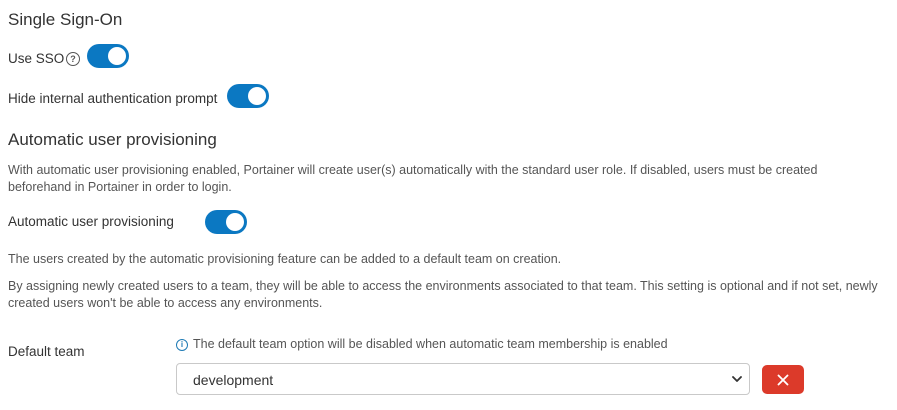 The height and width of the screenshot is (410, 897). What do you see at coordinates (36, 58) in the screenshot?
I see `use-sso-label: Use SSO` at bounding box center [36, 58].